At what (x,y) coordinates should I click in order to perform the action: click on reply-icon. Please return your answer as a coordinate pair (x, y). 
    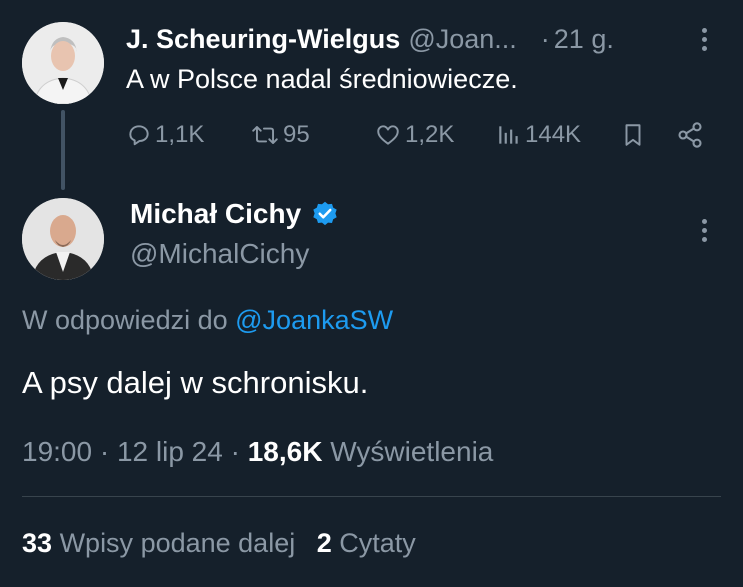
    Looking at the image, I should click on (139, 135).